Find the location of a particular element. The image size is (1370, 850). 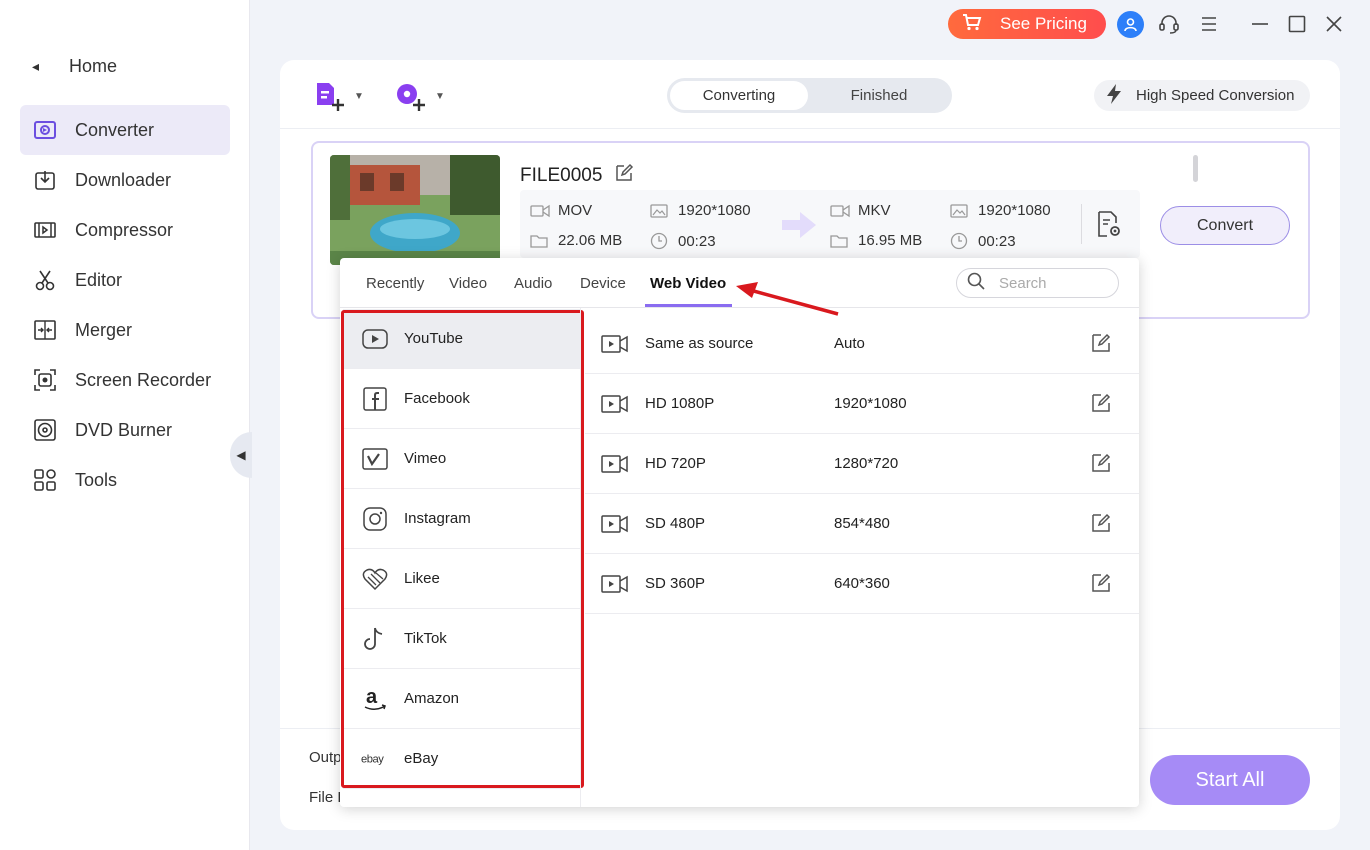

tab-device: Device is located at coordinates (603, 283).